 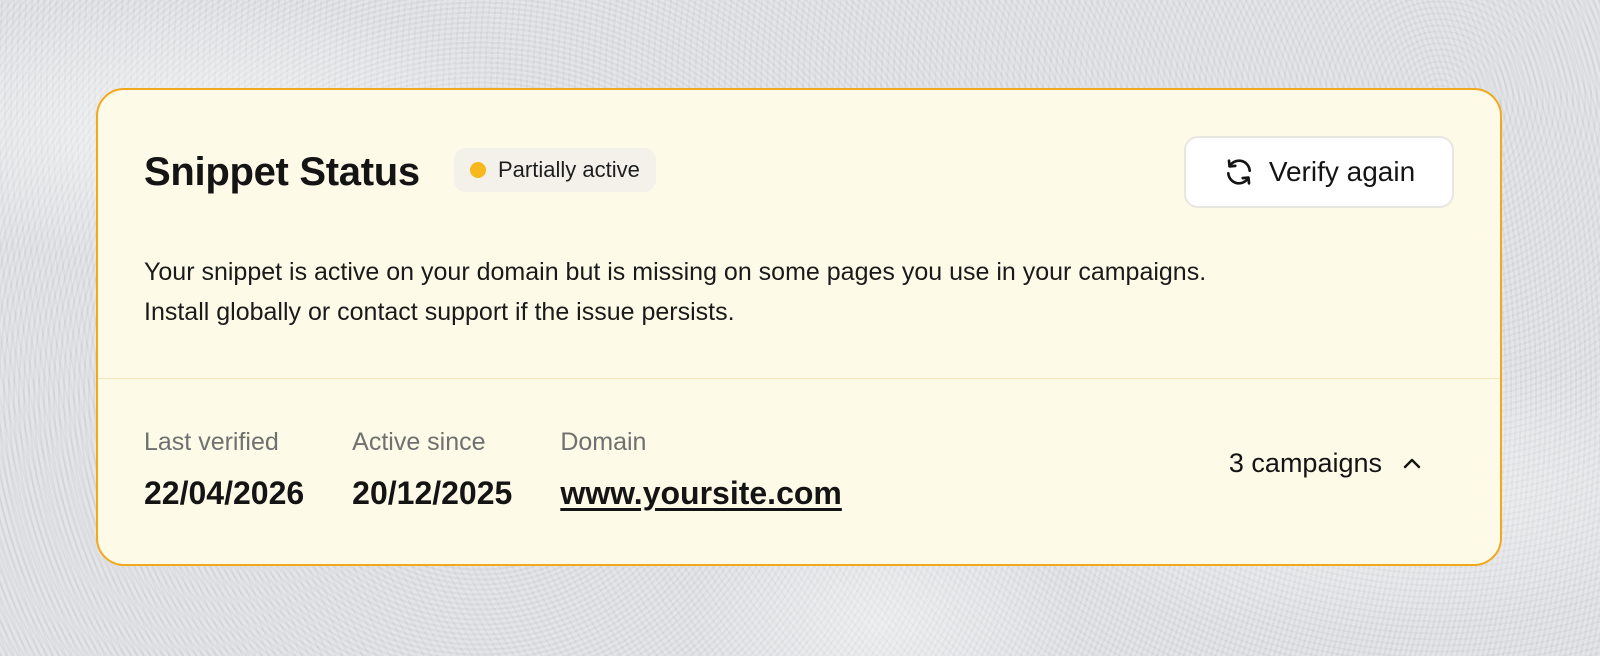 I want to click on refresh-icon, so click(x=1239, y=172).